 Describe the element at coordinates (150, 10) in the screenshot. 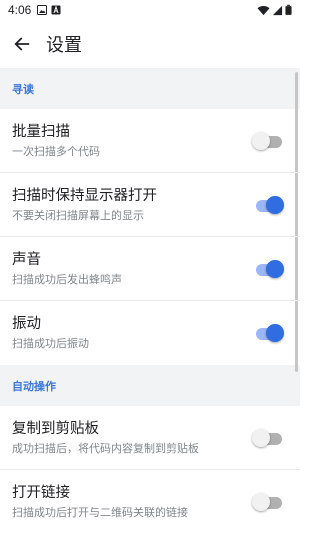

I see `status-bar: 4:06` at that location.